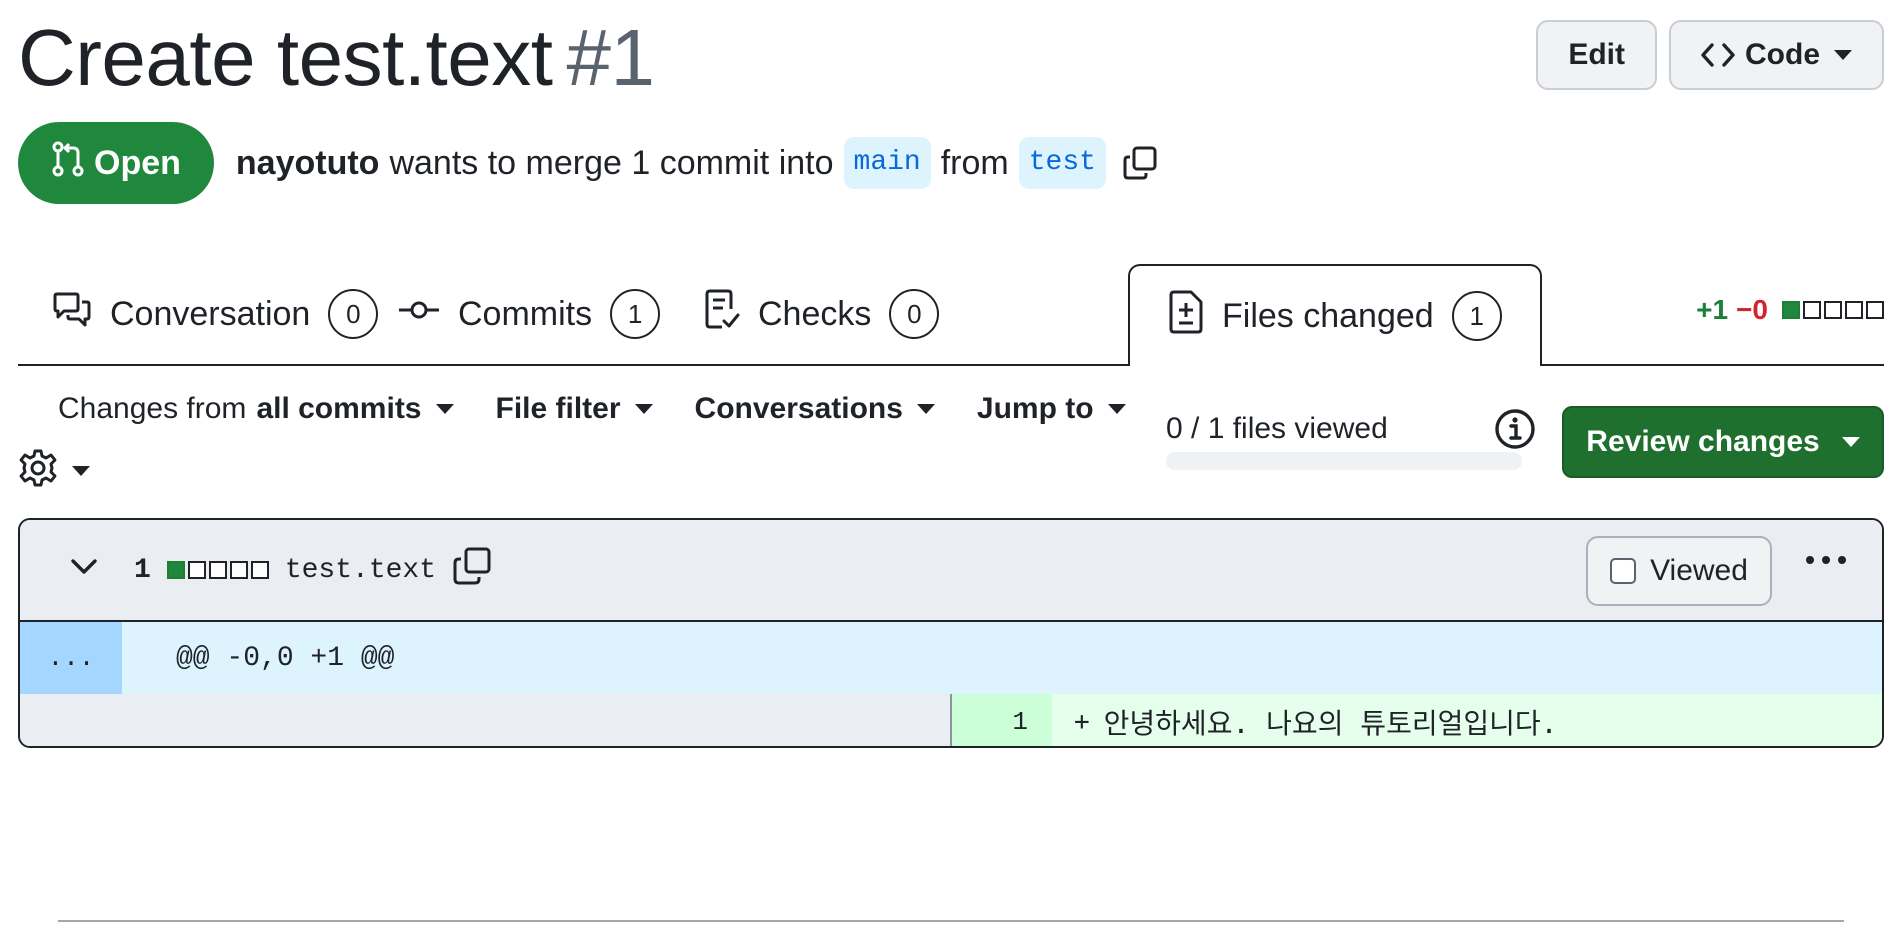  What do you see at coordinates (1703, 441) in the screenshot?
I see `review-changes-label: Review changes` at bounding box center [1703, 441].